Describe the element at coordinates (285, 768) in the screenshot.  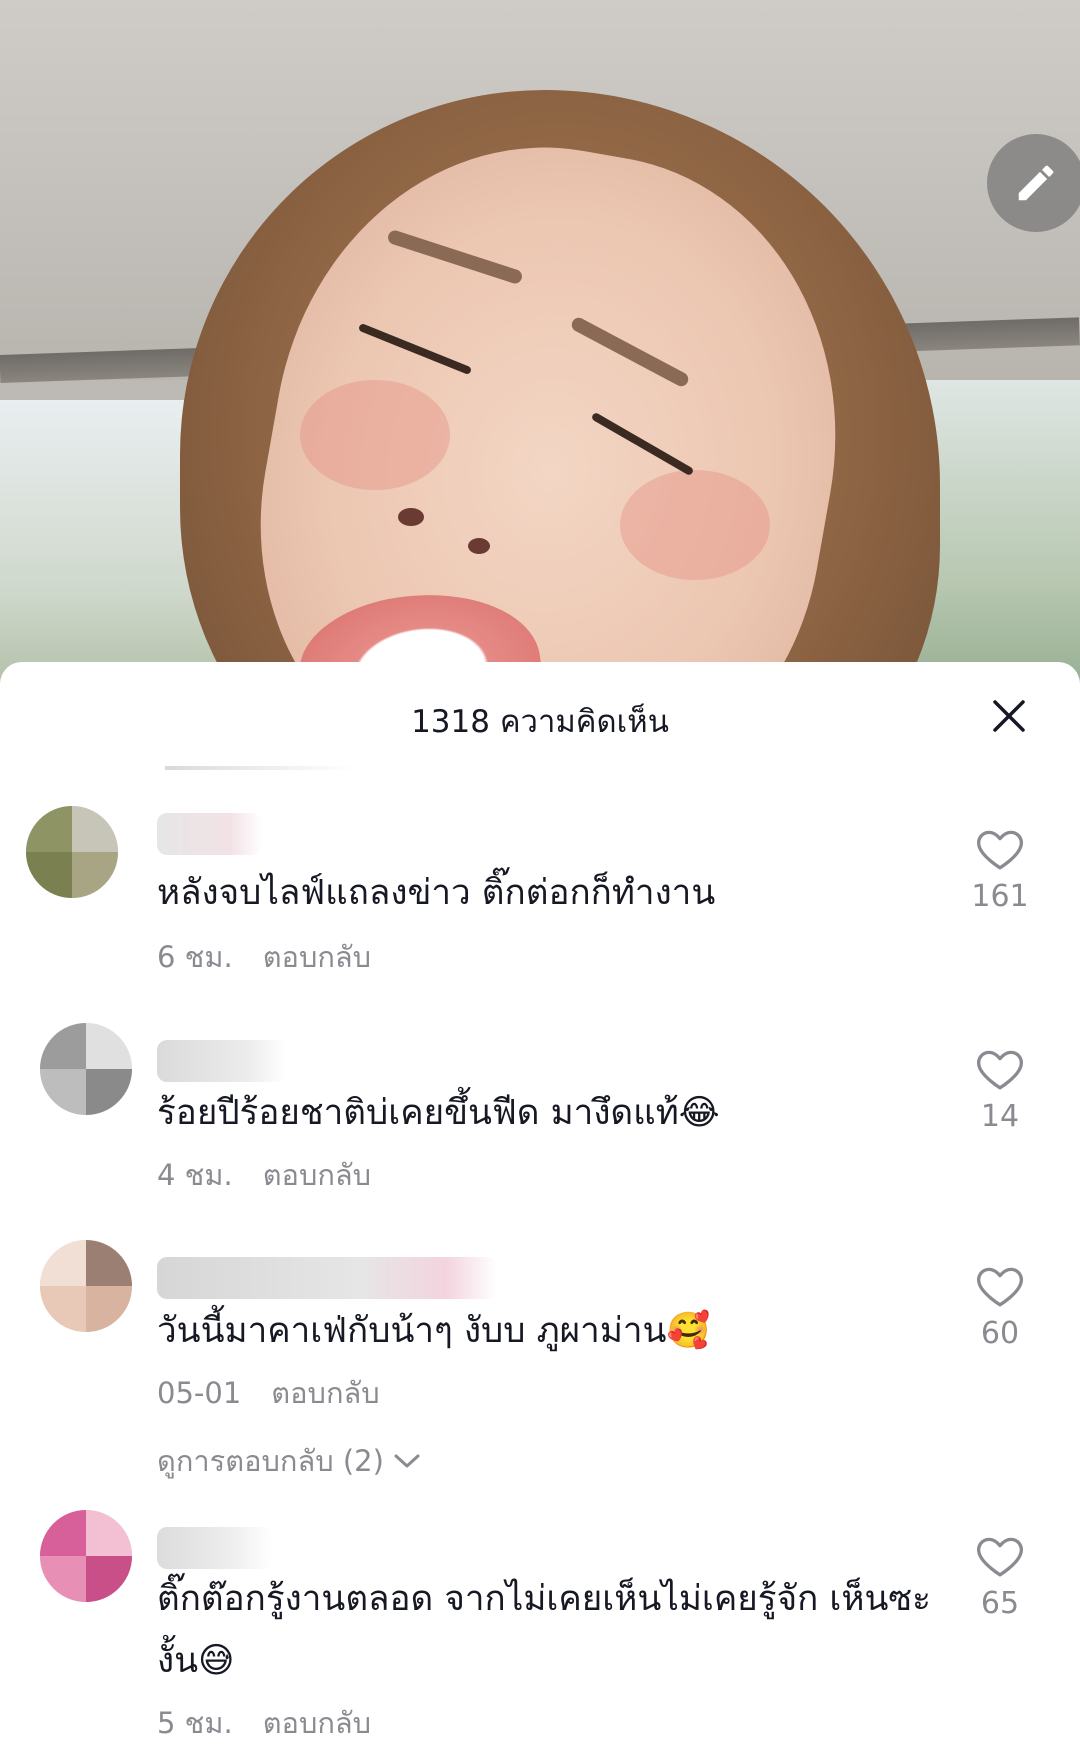
I see `scroll-edge-hint` at that location.